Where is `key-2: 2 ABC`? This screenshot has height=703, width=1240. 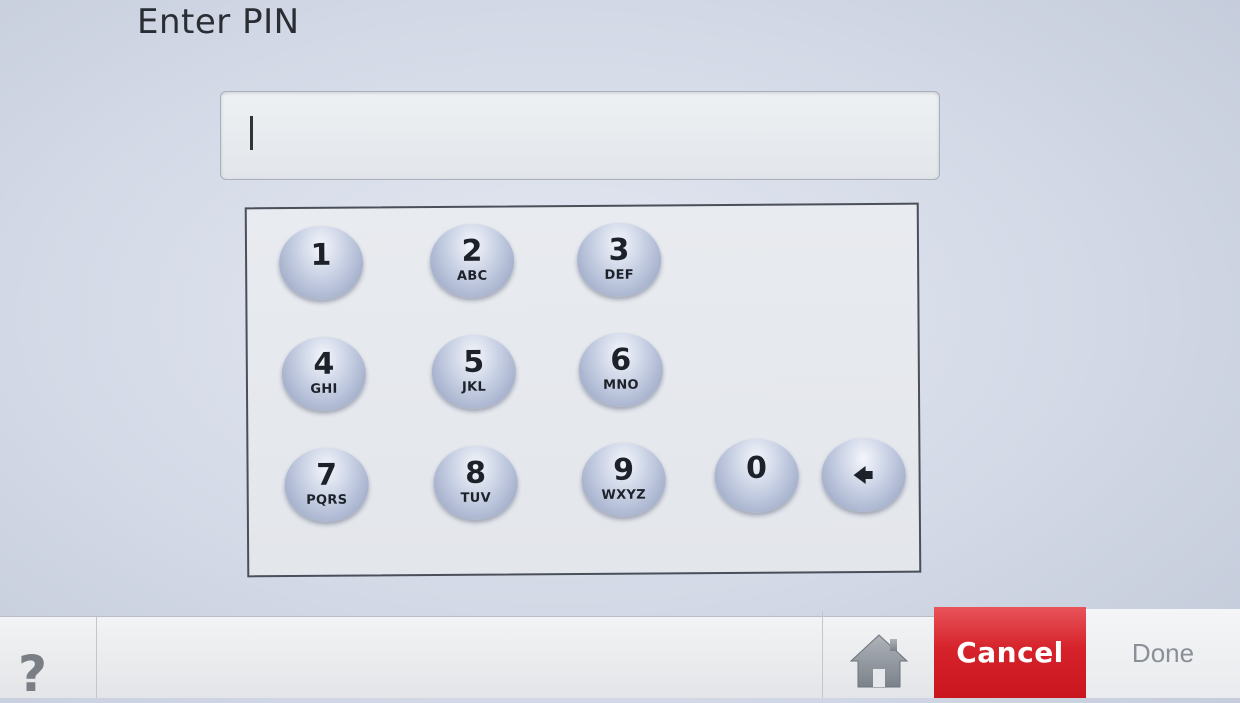 key-2: 2 ABC is located at coordinates (472, 261).